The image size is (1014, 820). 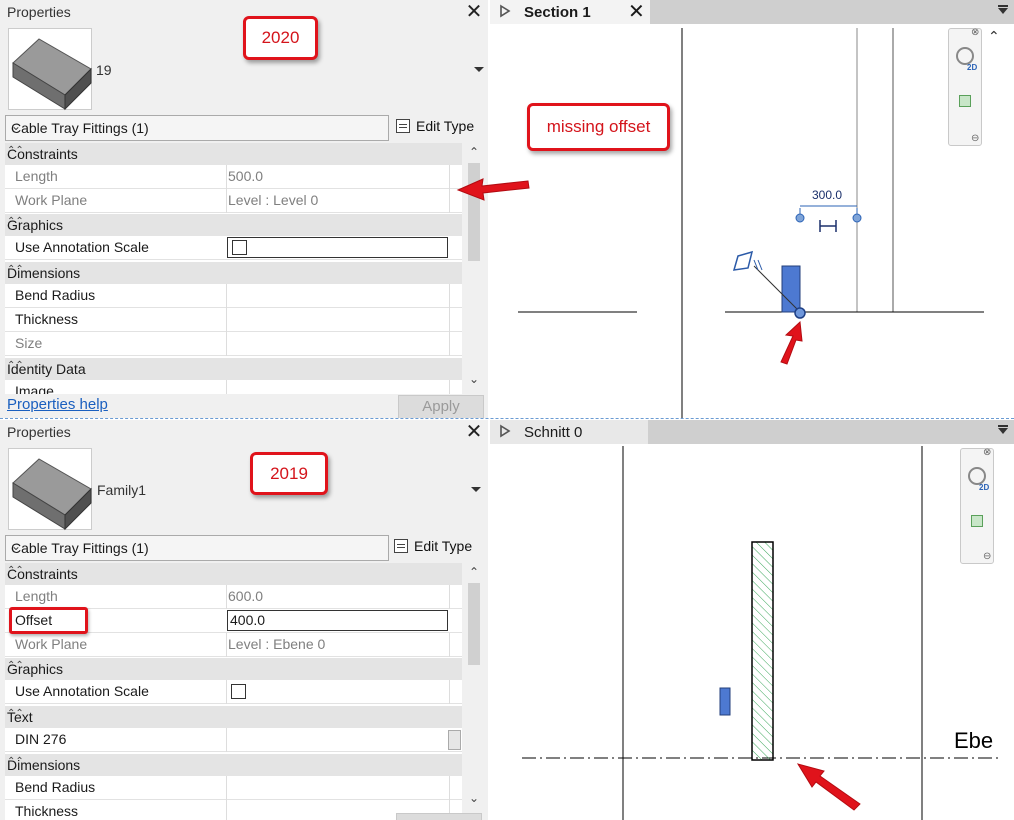 What do you see at coordinates (439, 816) in the screenshot?
I see `apply-button` at bounding box center [439, 816].